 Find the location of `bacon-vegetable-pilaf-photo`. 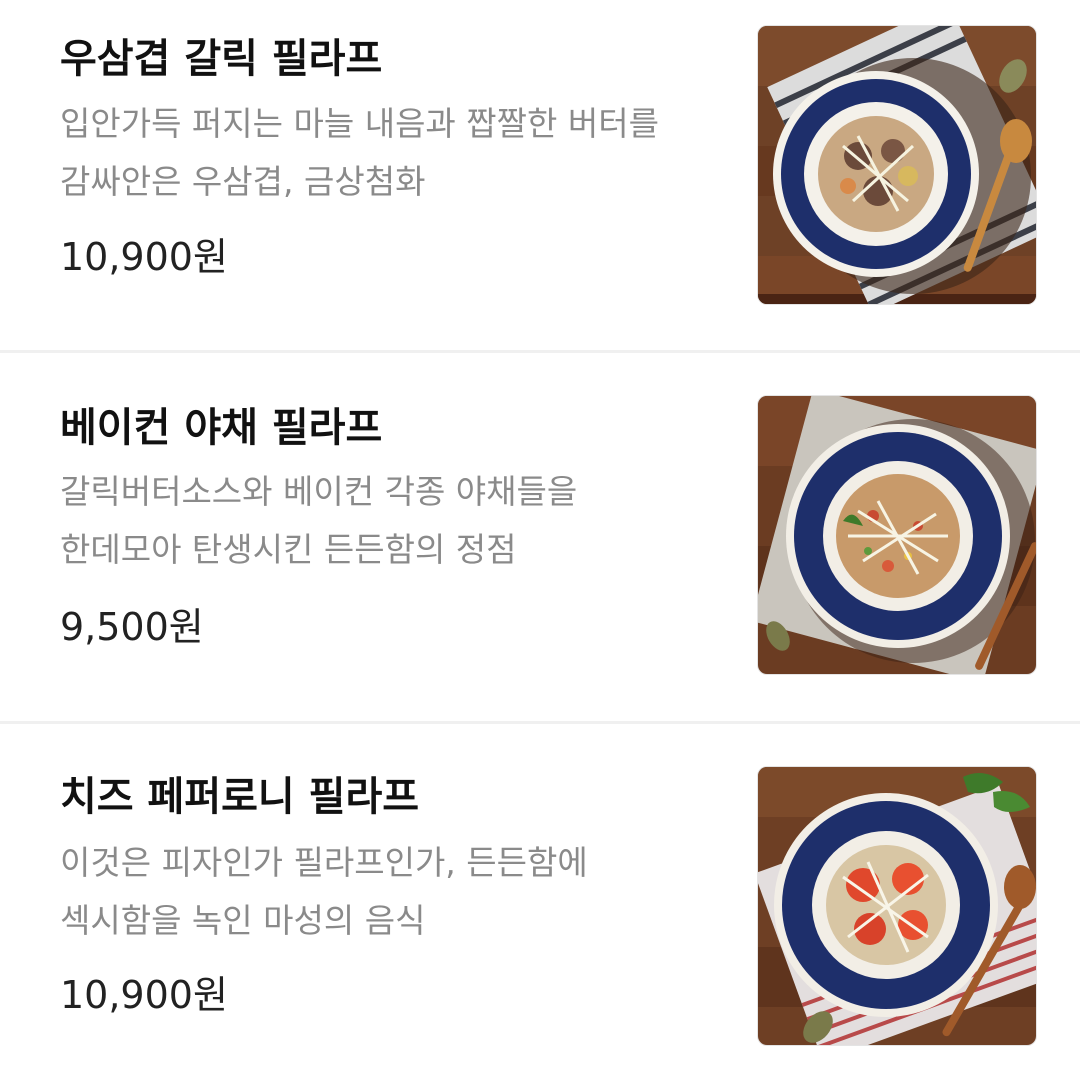

bacon-vegetable-pilaf-photo is located at coordinates (897, 535).